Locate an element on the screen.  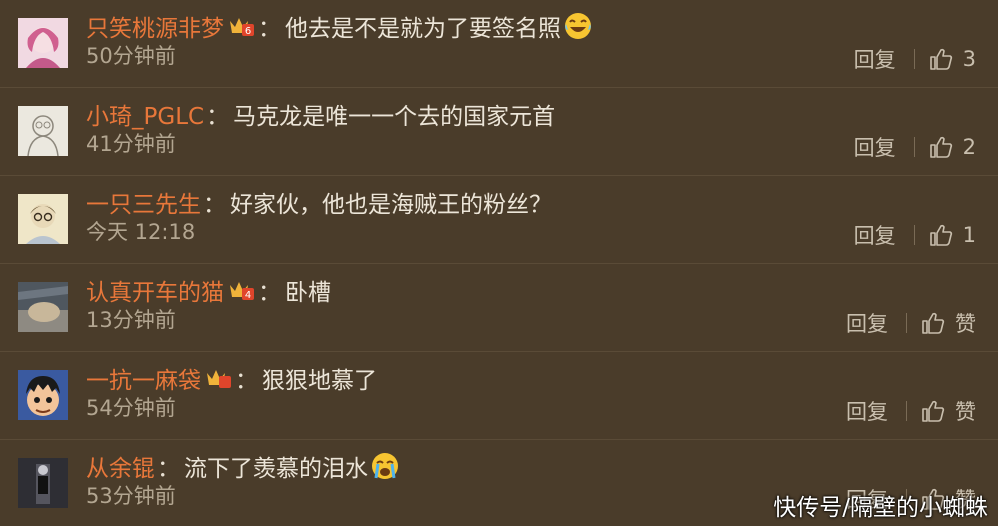
username-link: 一只三先生 is located at coordinates (143, 202).